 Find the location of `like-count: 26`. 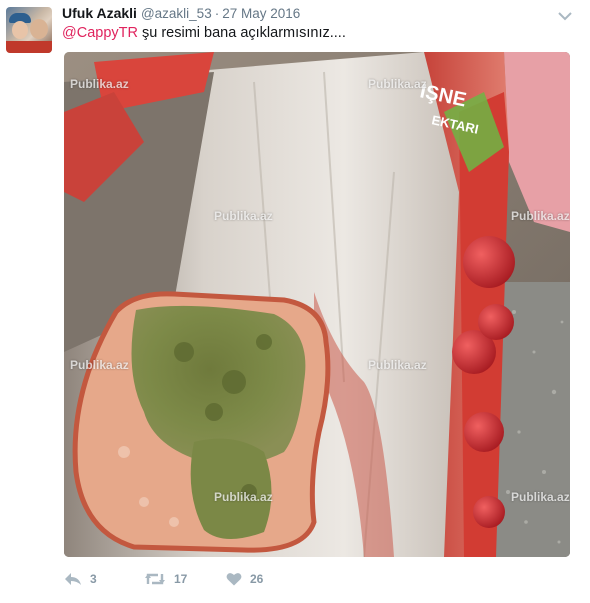

like-count: 26 is located at coordinates (257, 579).